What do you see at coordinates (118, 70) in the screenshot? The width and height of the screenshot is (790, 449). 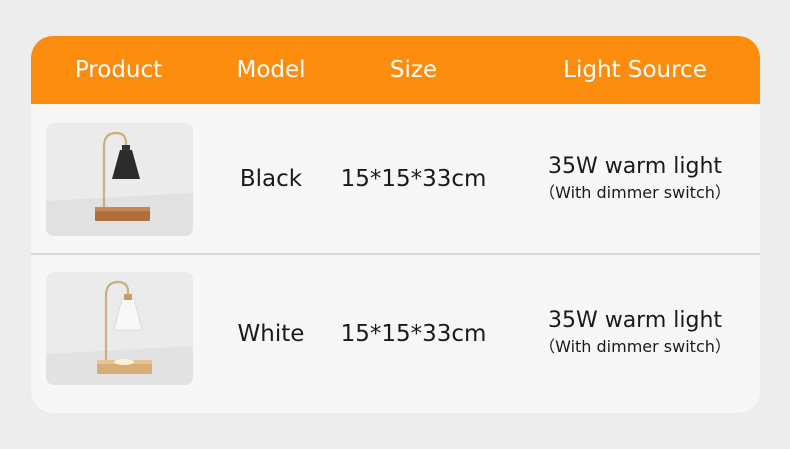 I see `header-product: Product` at bounding box center [118, 70].